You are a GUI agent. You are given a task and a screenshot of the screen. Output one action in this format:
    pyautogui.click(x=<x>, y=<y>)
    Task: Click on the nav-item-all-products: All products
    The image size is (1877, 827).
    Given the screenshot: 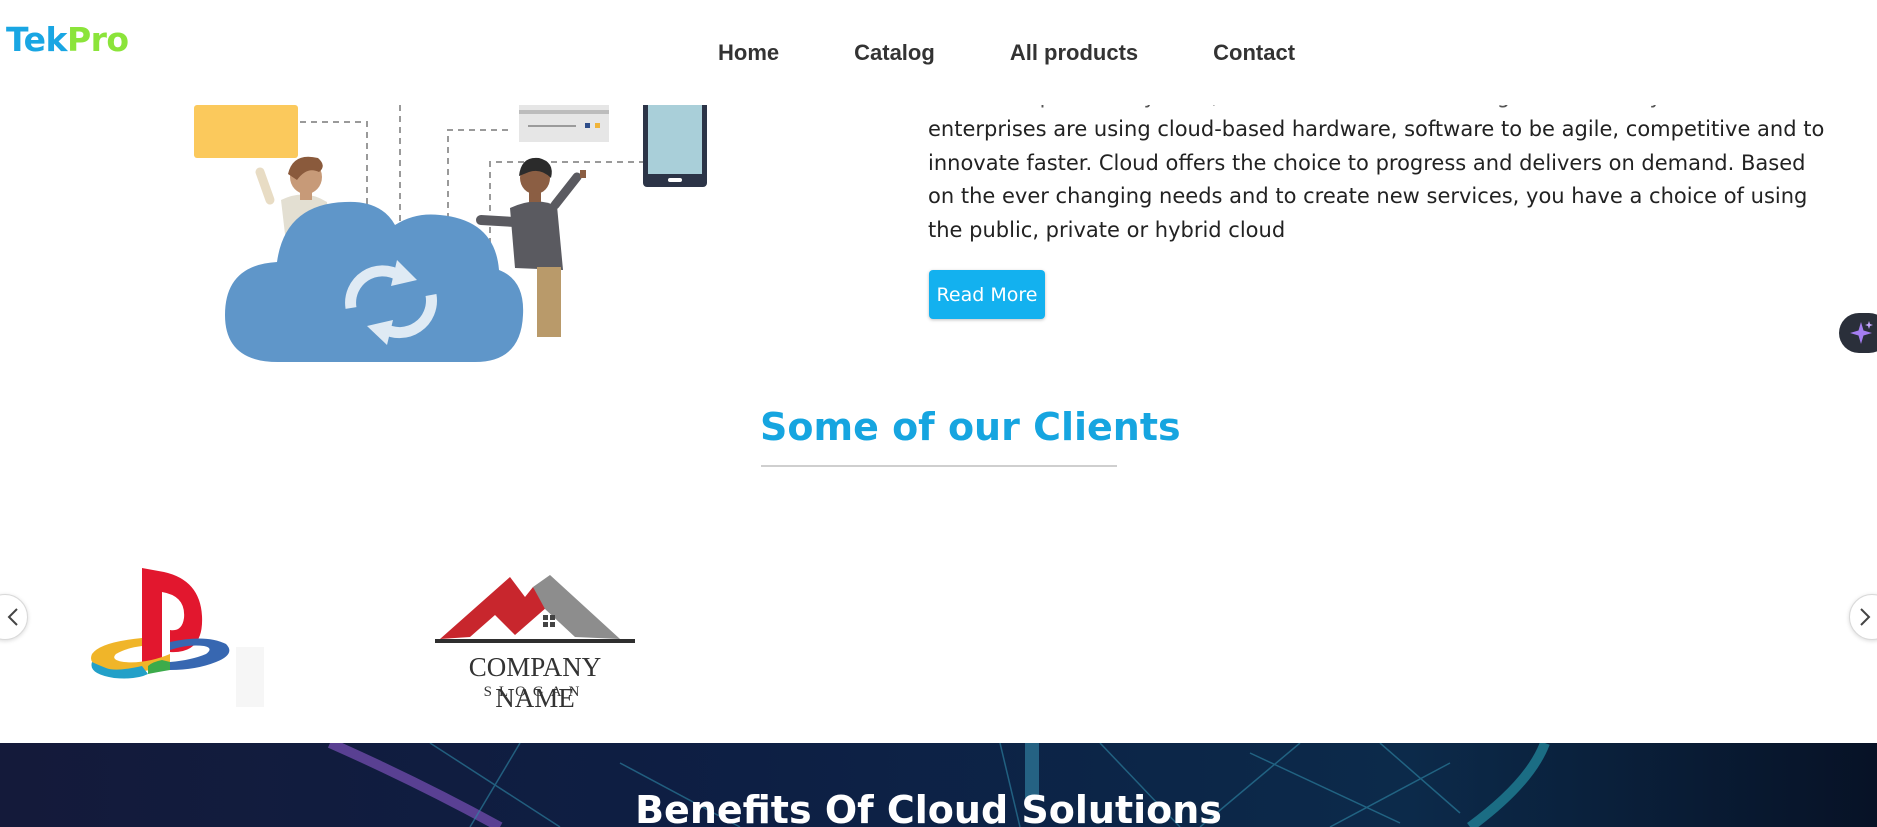 What is the action you would take?
    pyautogui.click(x=1074, y=53)
    